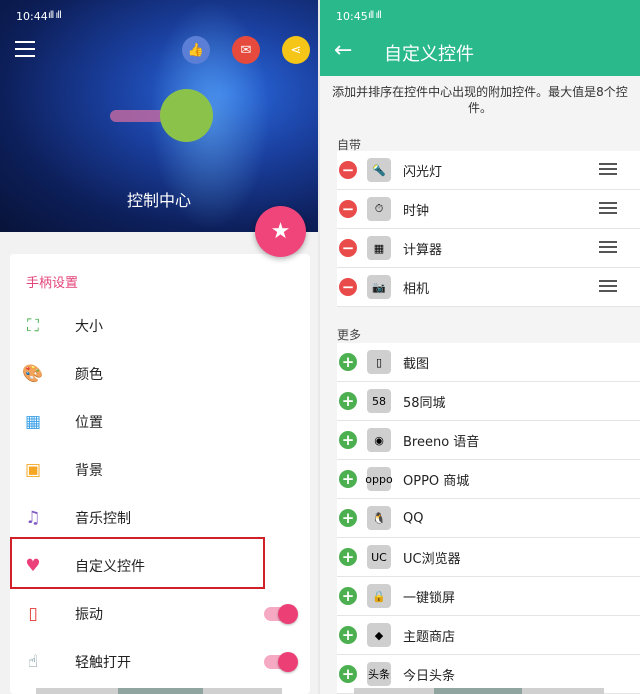  What do you see at coordinates (379, 209) in the screenshot?
I see `clock-icon: ⏱` at bounding box center [379, 209].